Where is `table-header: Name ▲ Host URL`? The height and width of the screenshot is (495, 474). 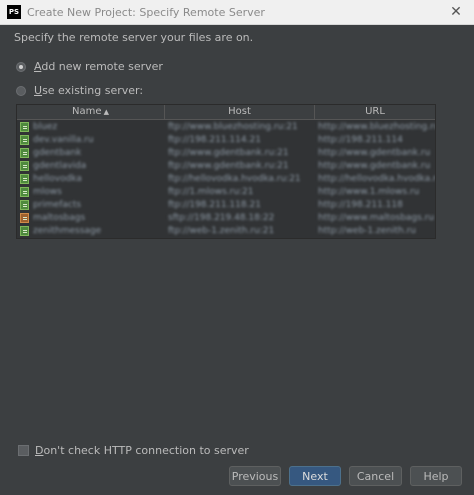
table-header: Name ▲ Host URL is located at coordinates (226, 112).